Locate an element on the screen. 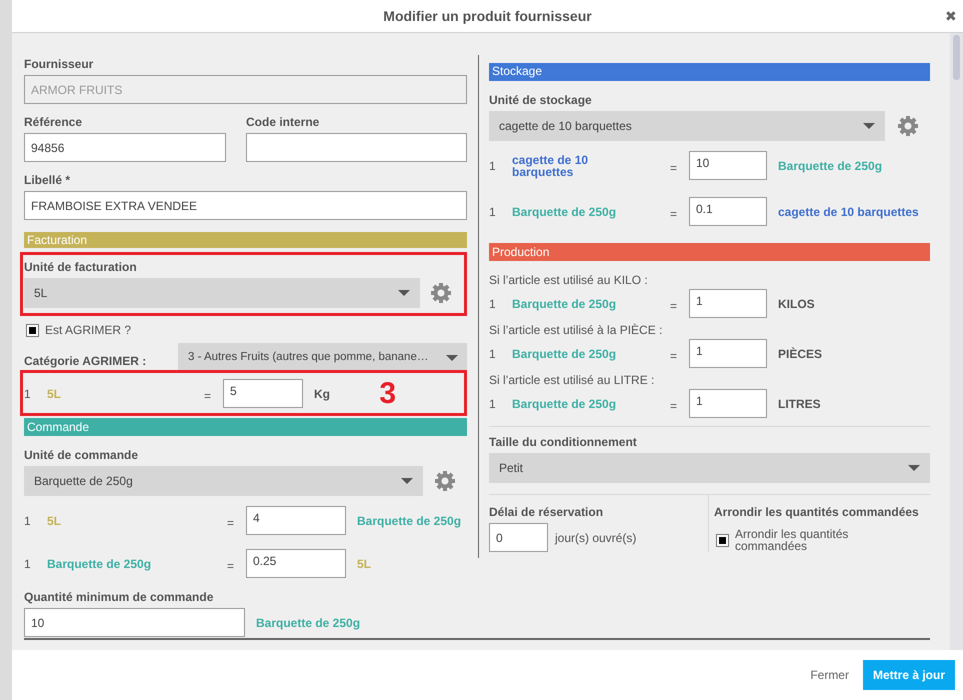 This screenshot has height=700, width=963. section-header: Production is located at coordinates (709, 252).